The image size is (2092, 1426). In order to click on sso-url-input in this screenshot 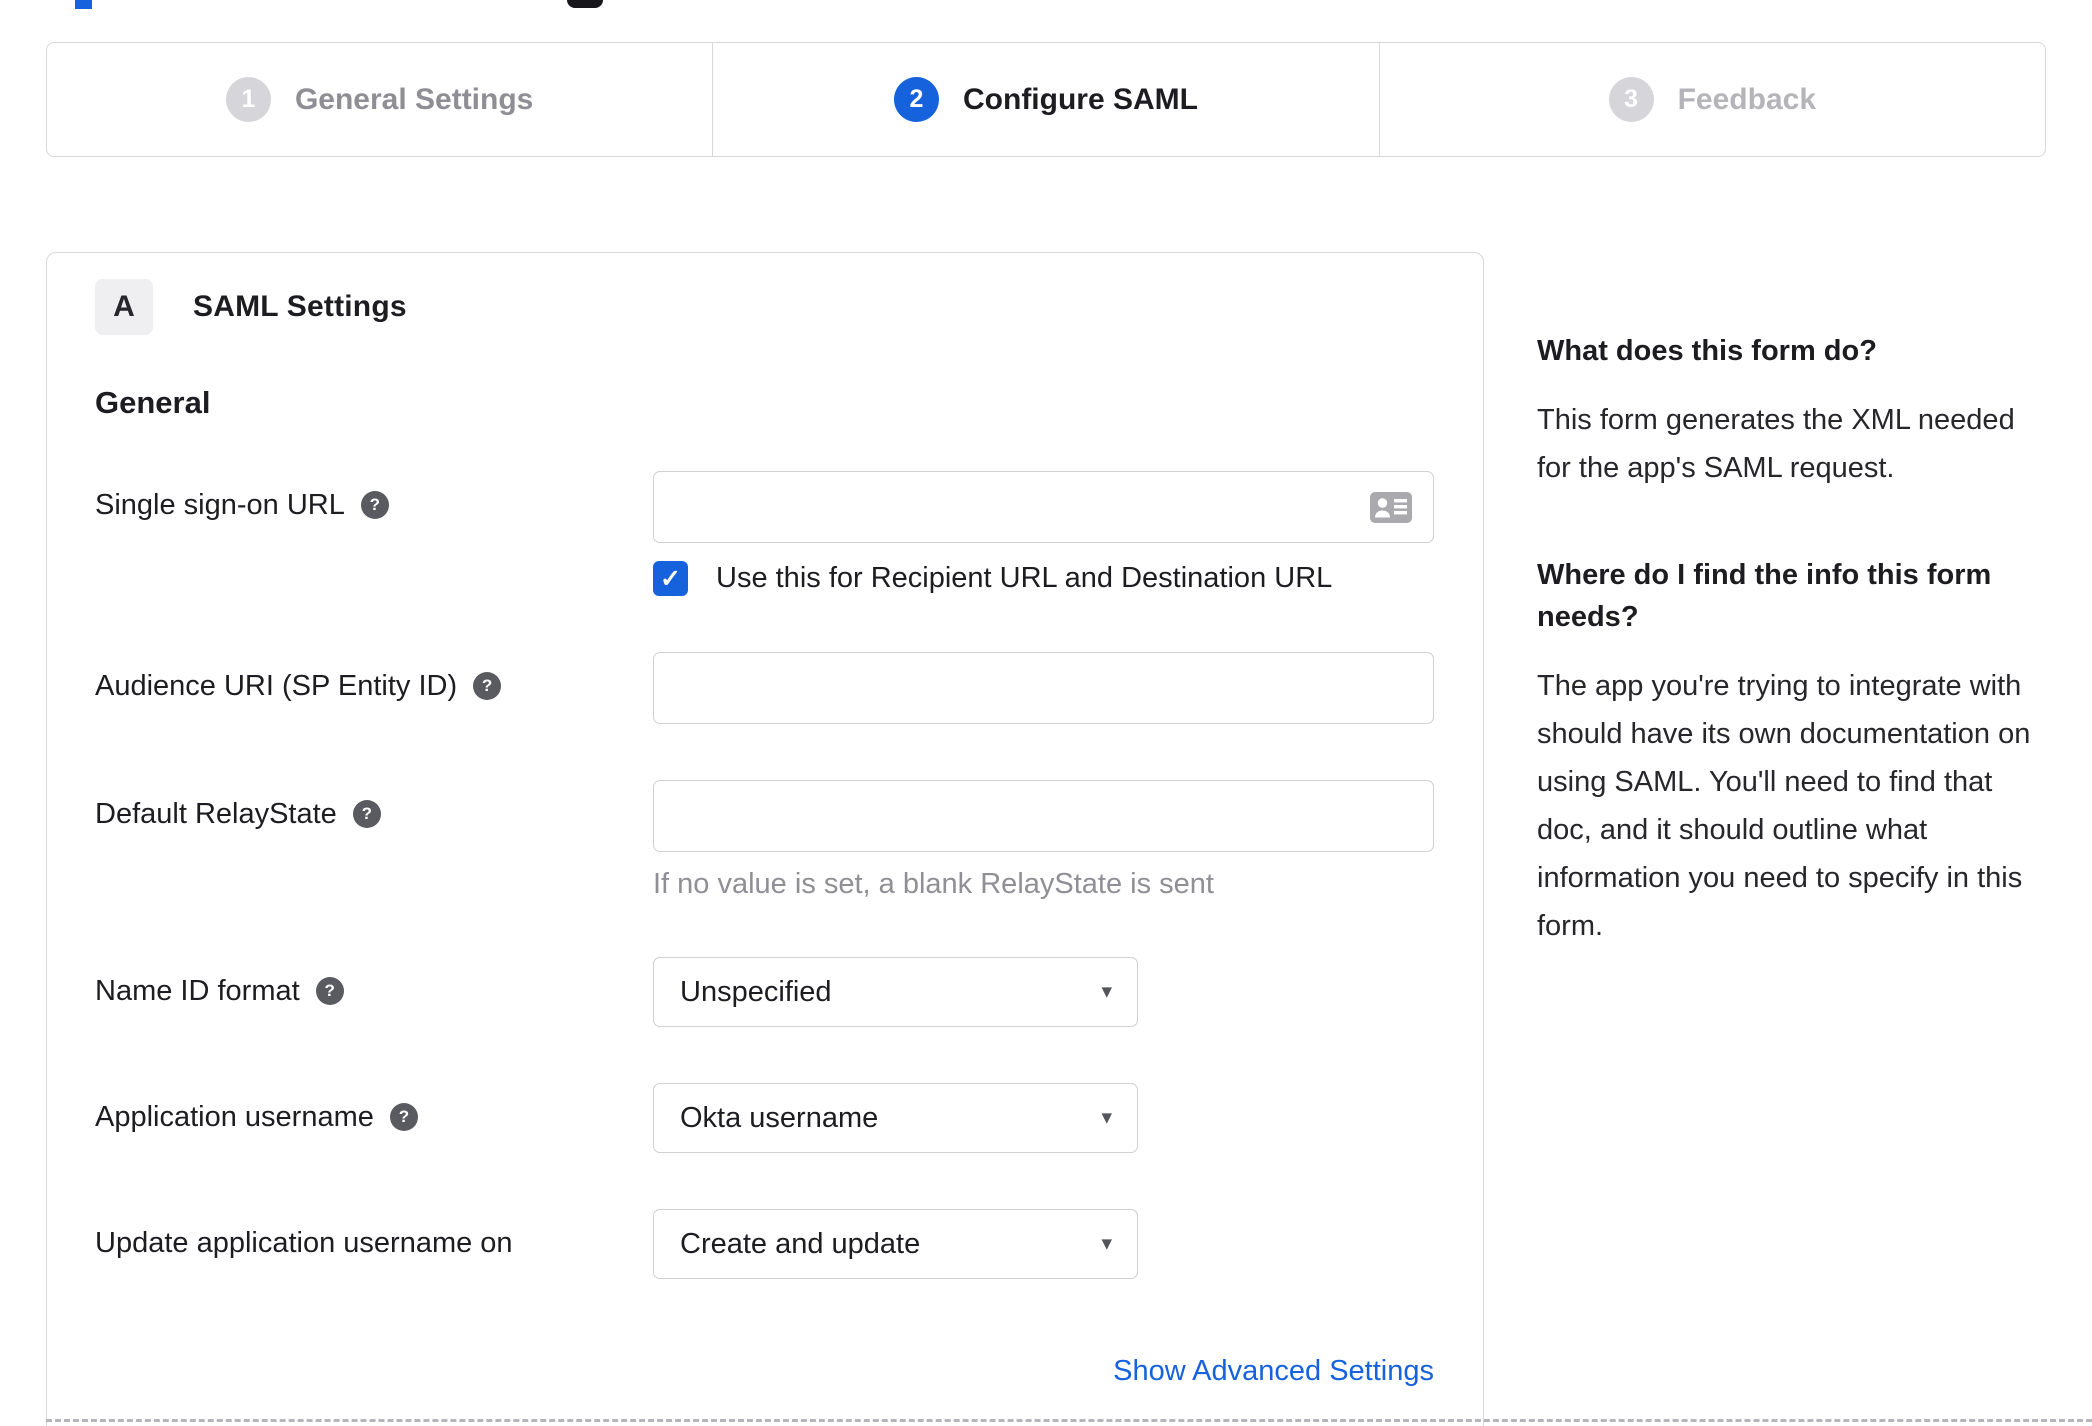, I will do `click(1043, 507)`.